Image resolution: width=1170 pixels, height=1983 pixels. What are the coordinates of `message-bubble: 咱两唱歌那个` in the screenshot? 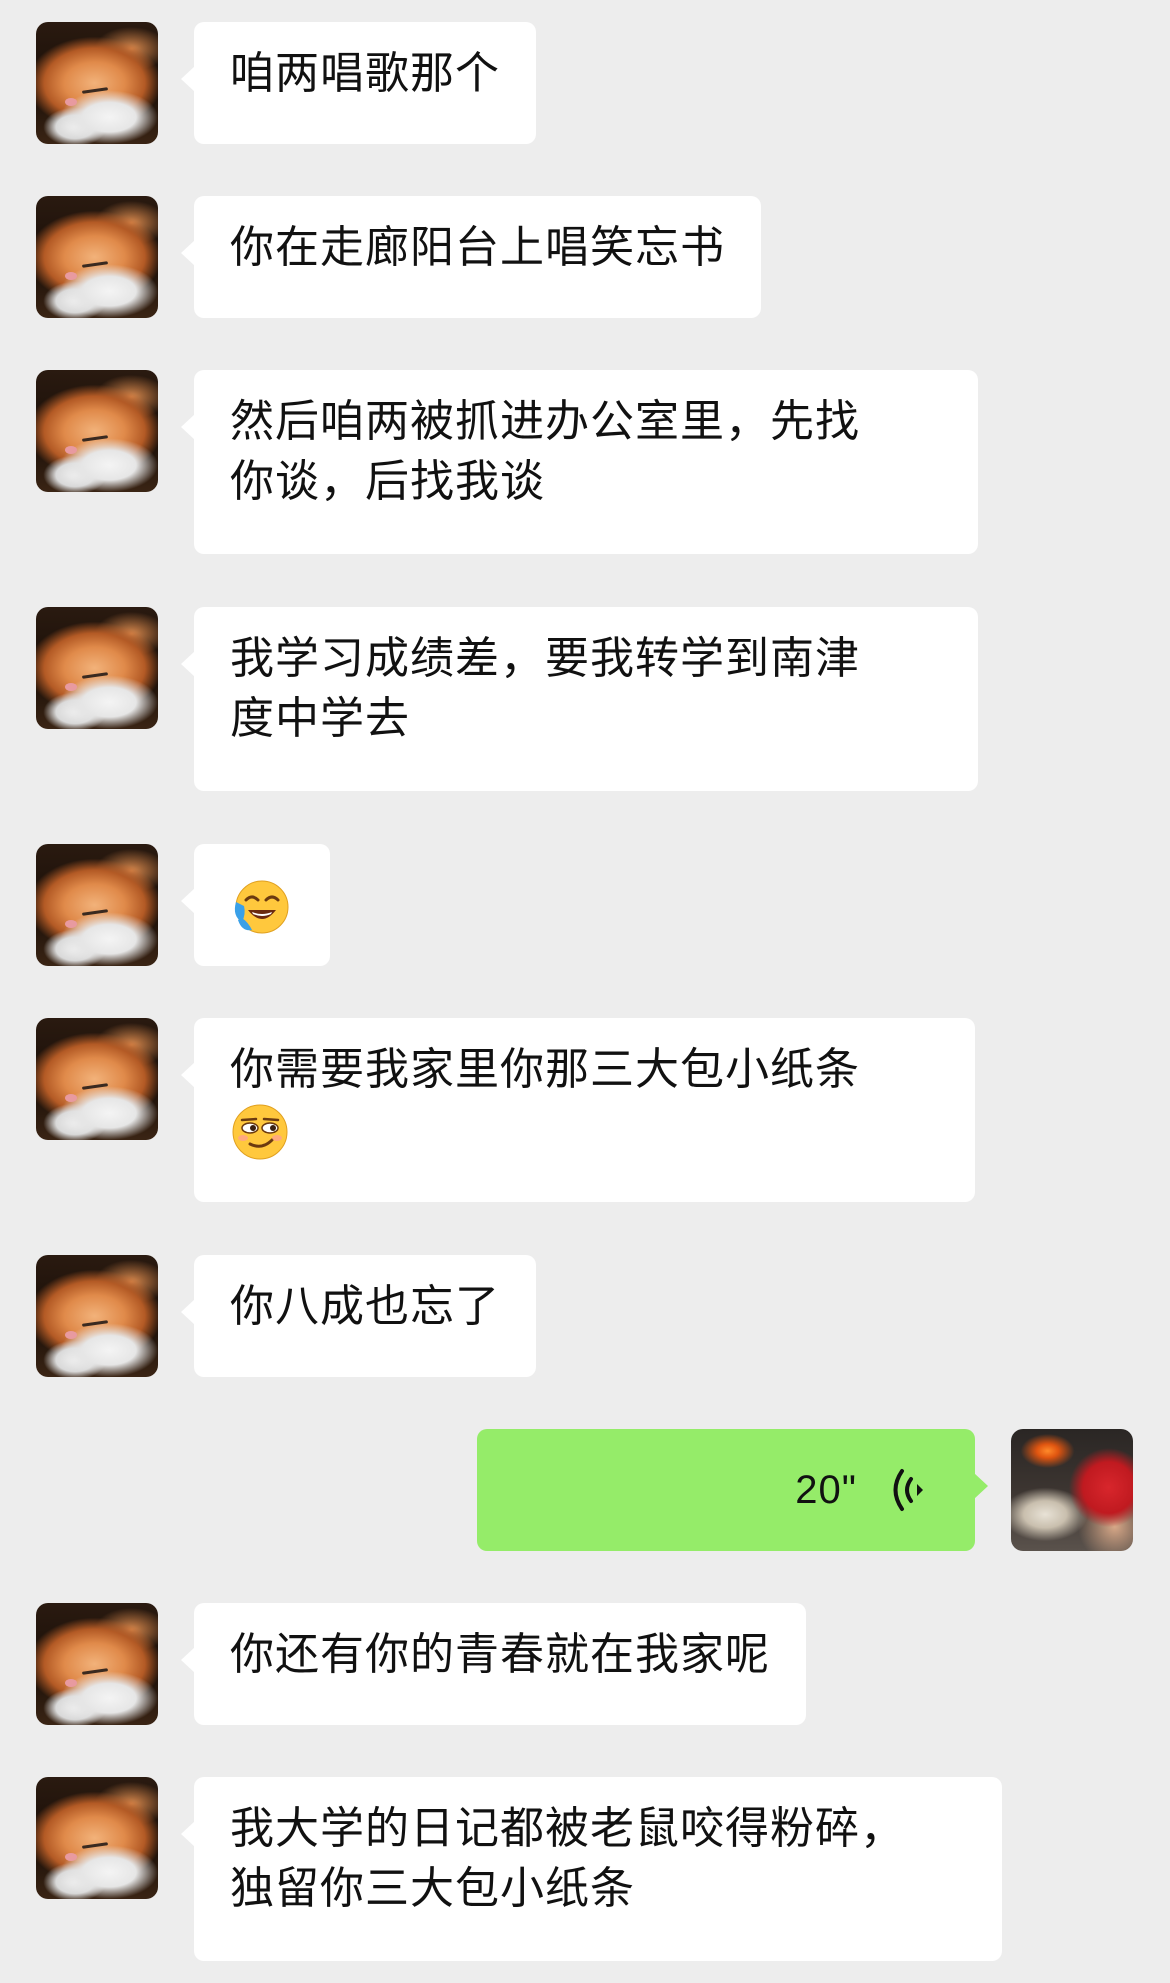 It's located at (358, 83).